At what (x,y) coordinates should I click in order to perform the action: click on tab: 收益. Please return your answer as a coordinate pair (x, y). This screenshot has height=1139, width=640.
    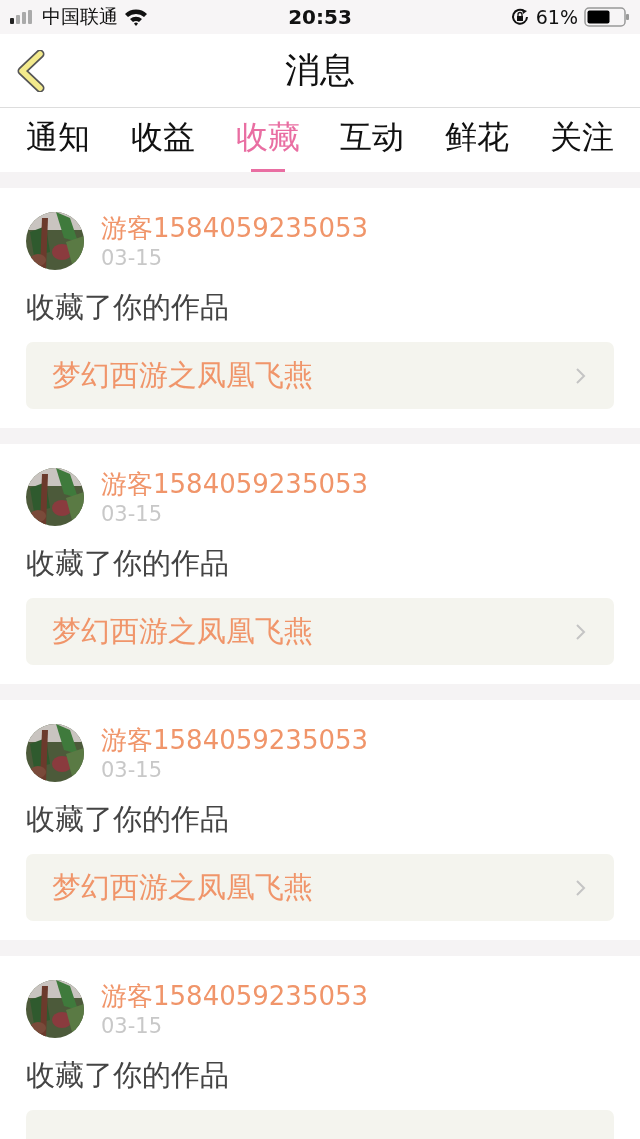
    Looking at the image, I should click on (162, 140).